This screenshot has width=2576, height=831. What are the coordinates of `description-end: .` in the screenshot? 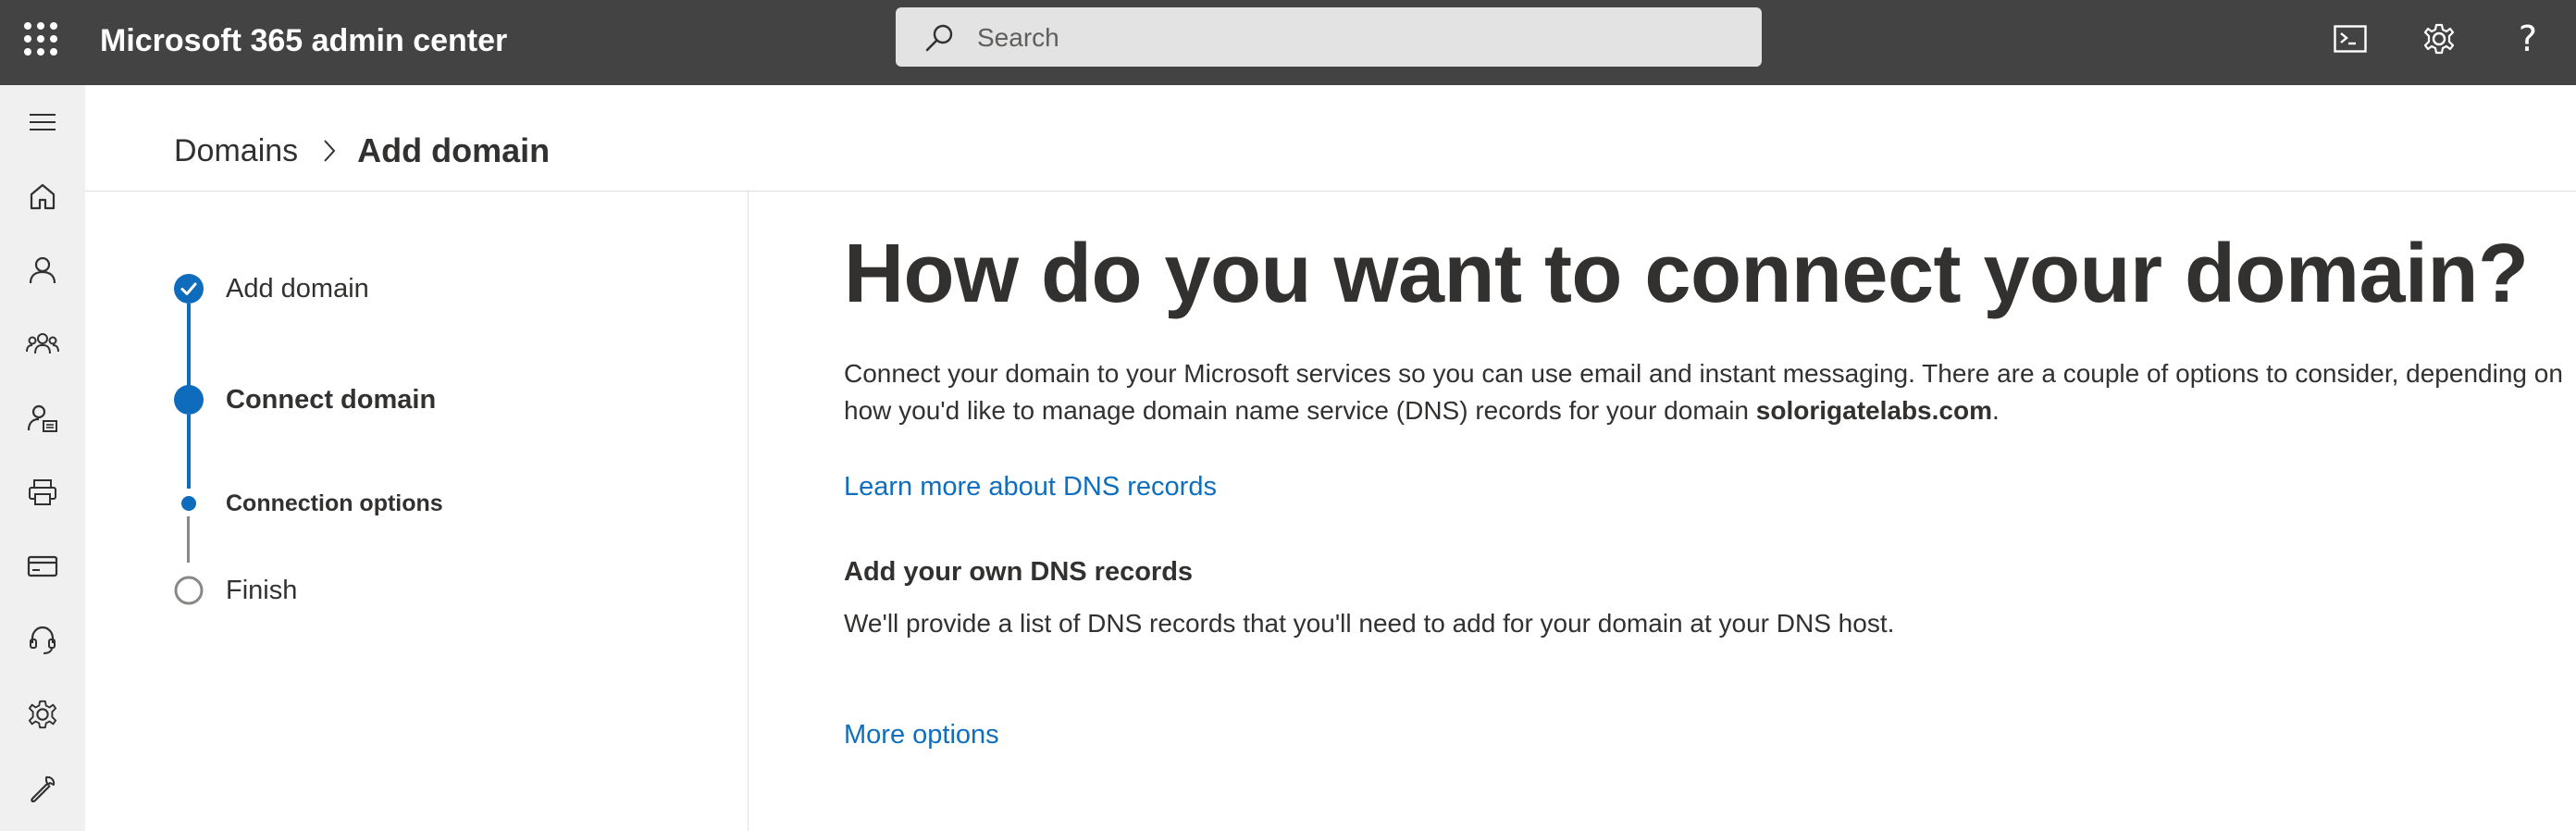 It's located at (1996, 410).